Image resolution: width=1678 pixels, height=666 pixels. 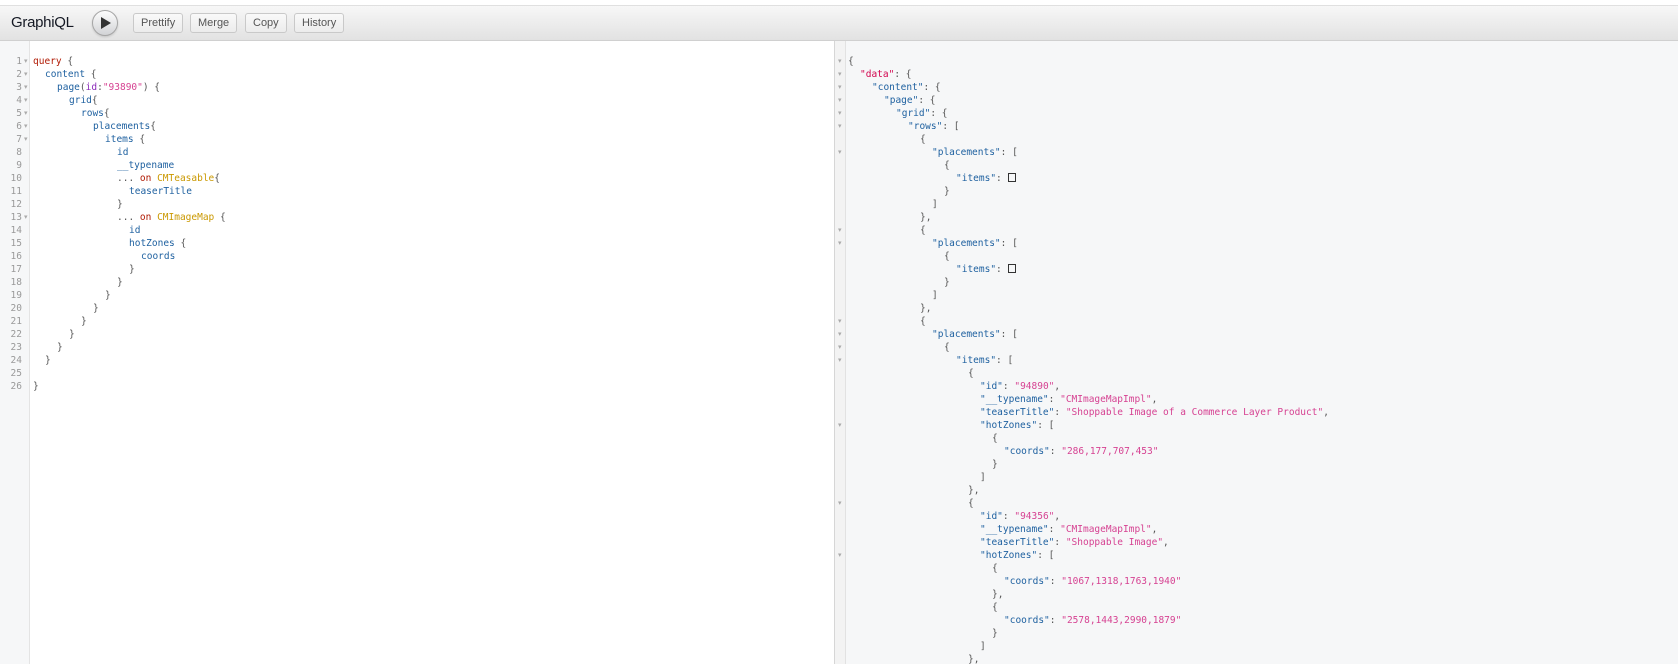 I want to click on arg-id: id, so click(x=91, y=87).